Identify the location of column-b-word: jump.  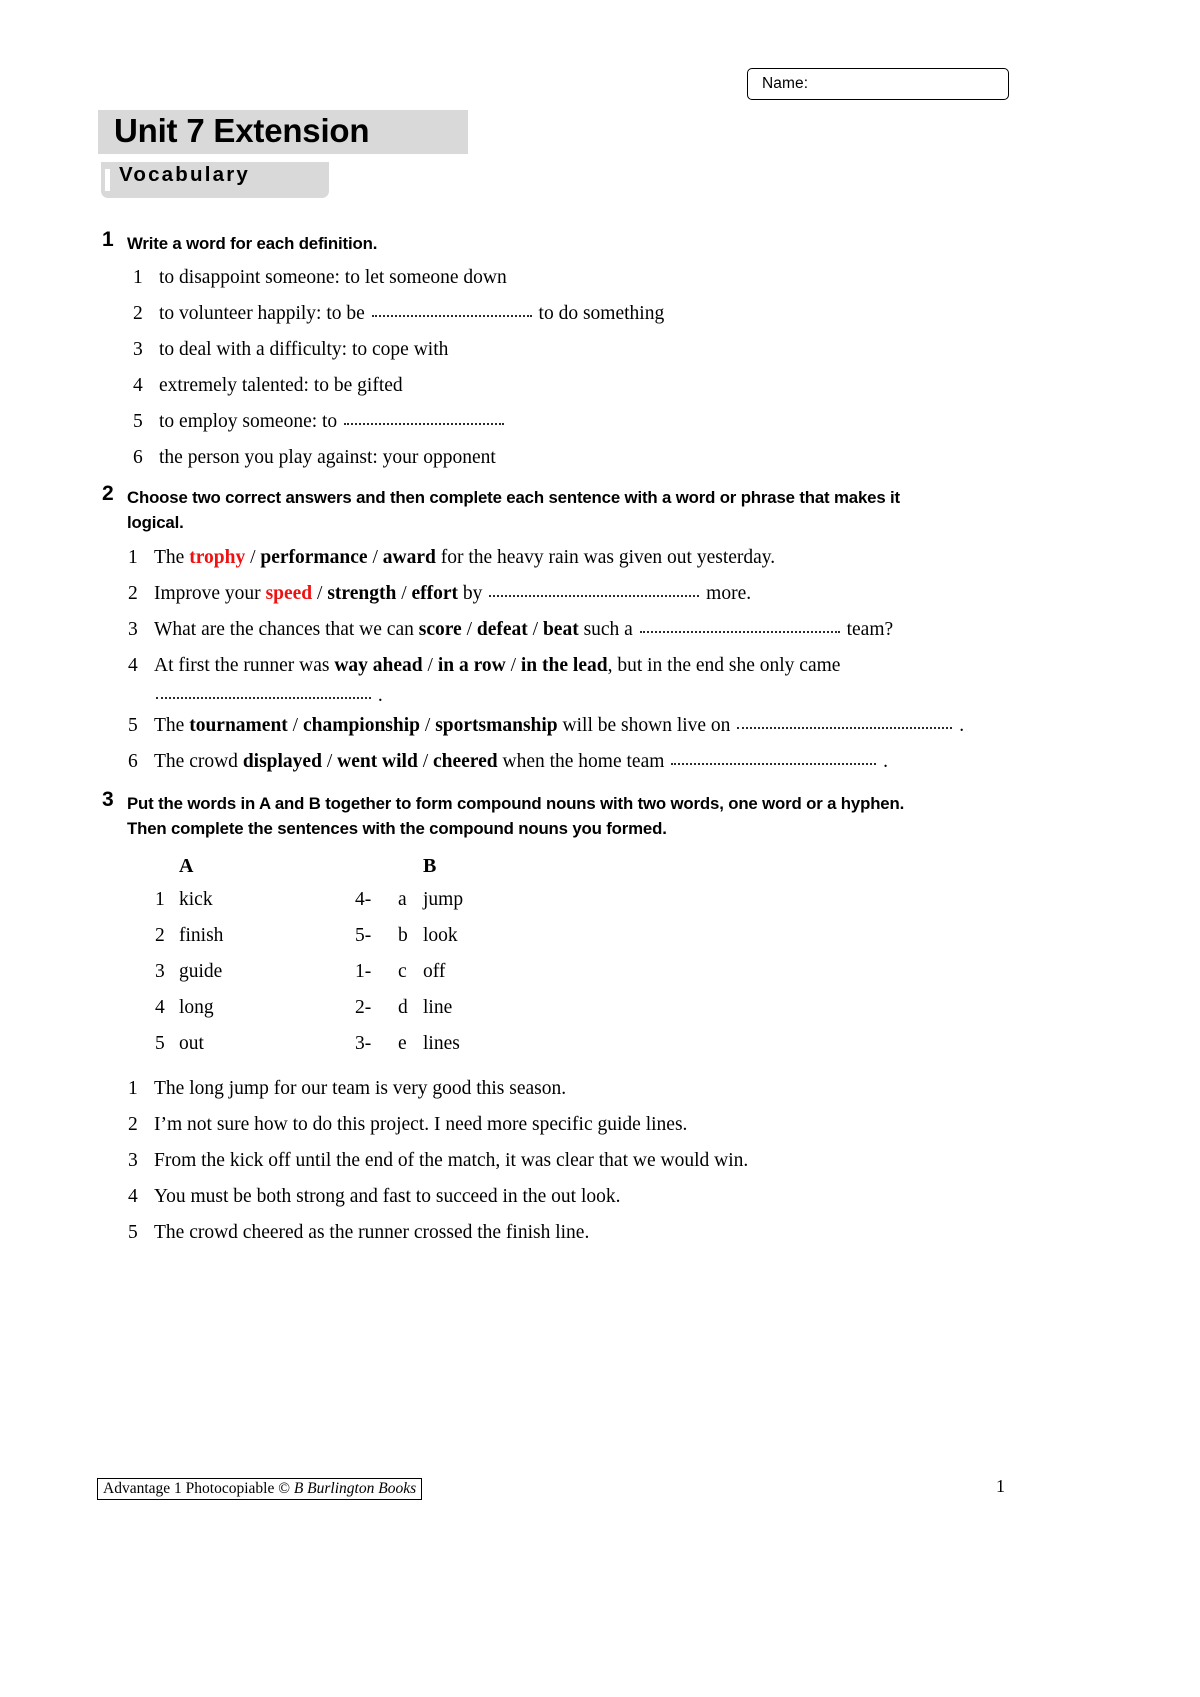
(443, 899).